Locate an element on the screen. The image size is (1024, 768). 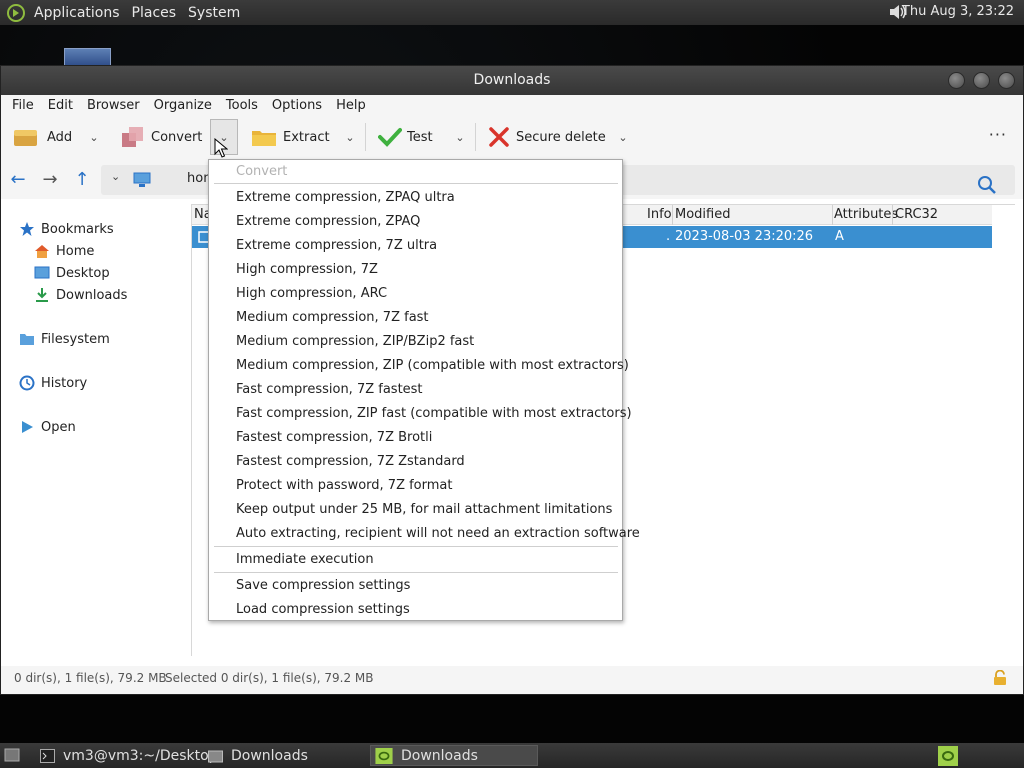
system-menu: System is located at coordinates (214, 13).